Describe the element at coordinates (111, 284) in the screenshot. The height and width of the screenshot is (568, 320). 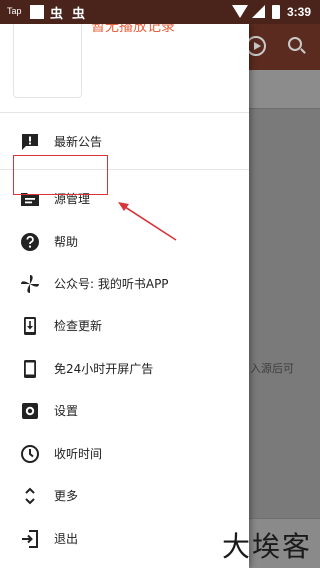
I see `menu-item-label: 公众号: 我的听书APP` at that location.